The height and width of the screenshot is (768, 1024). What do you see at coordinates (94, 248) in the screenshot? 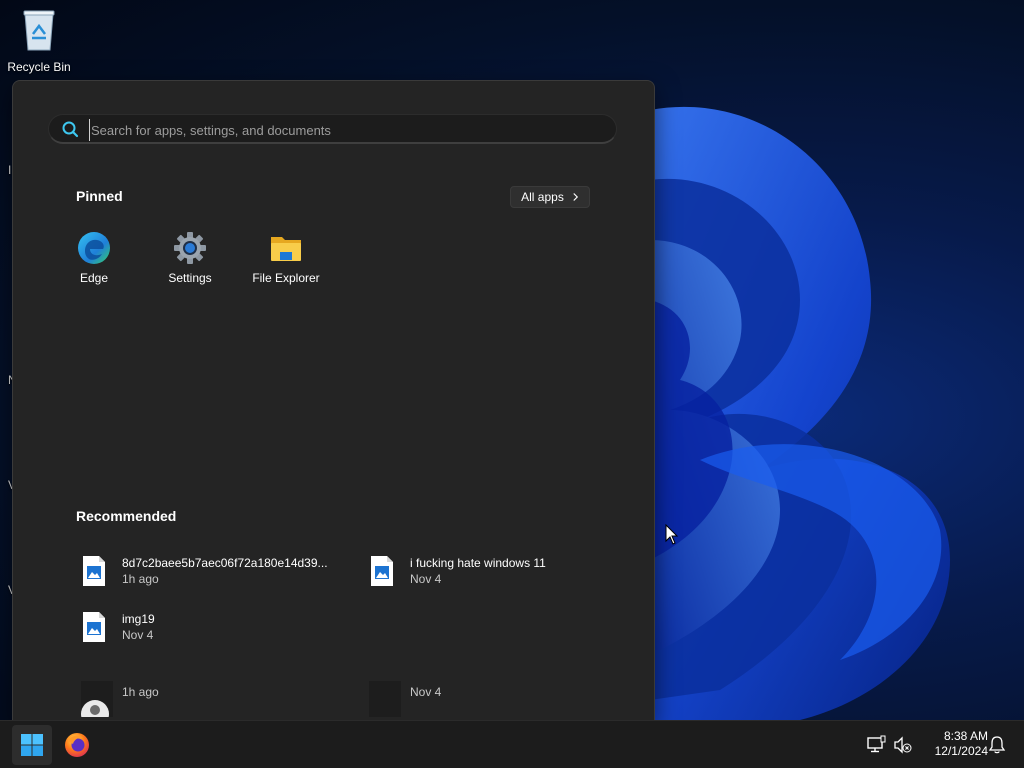
I see `edge-icon` at bounding box center [94, 248].